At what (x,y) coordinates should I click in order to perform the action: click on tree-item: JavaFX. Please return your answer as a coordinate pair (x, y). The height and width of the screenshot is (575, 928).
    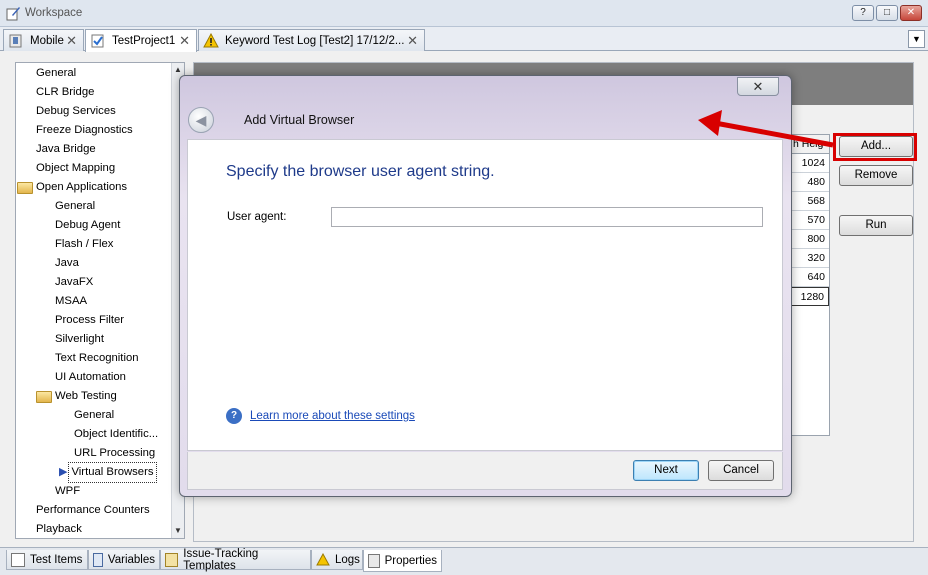
    Looking at the image, I should click on (74, 282).